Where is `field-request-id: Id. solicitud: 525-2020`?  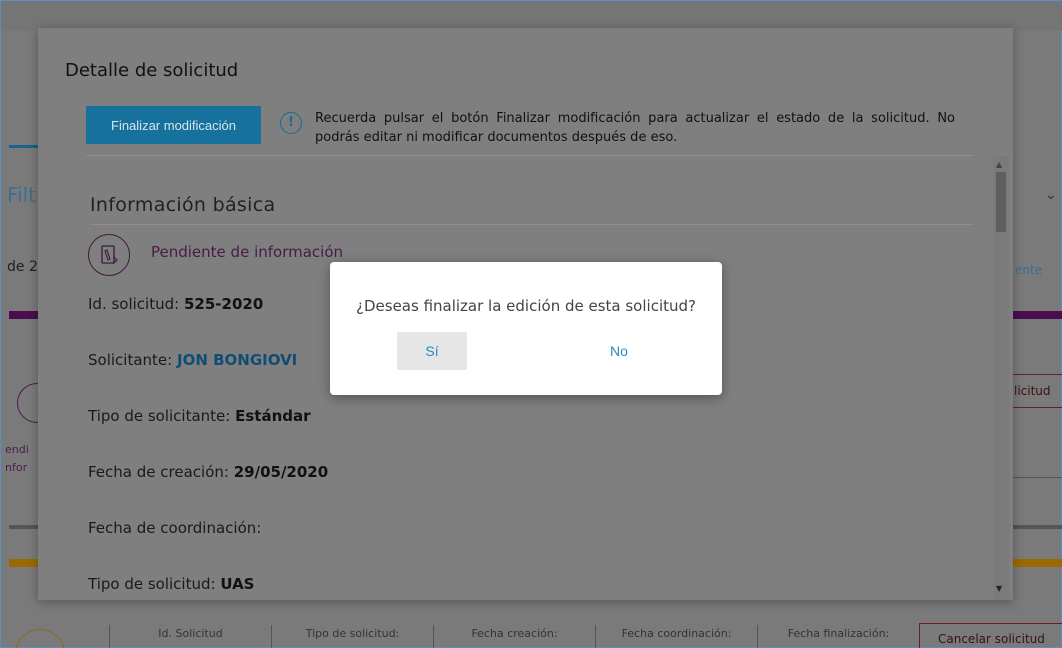 field-request-id: Id. solicitud: 525-2020 is located at coordinates (175, 304).